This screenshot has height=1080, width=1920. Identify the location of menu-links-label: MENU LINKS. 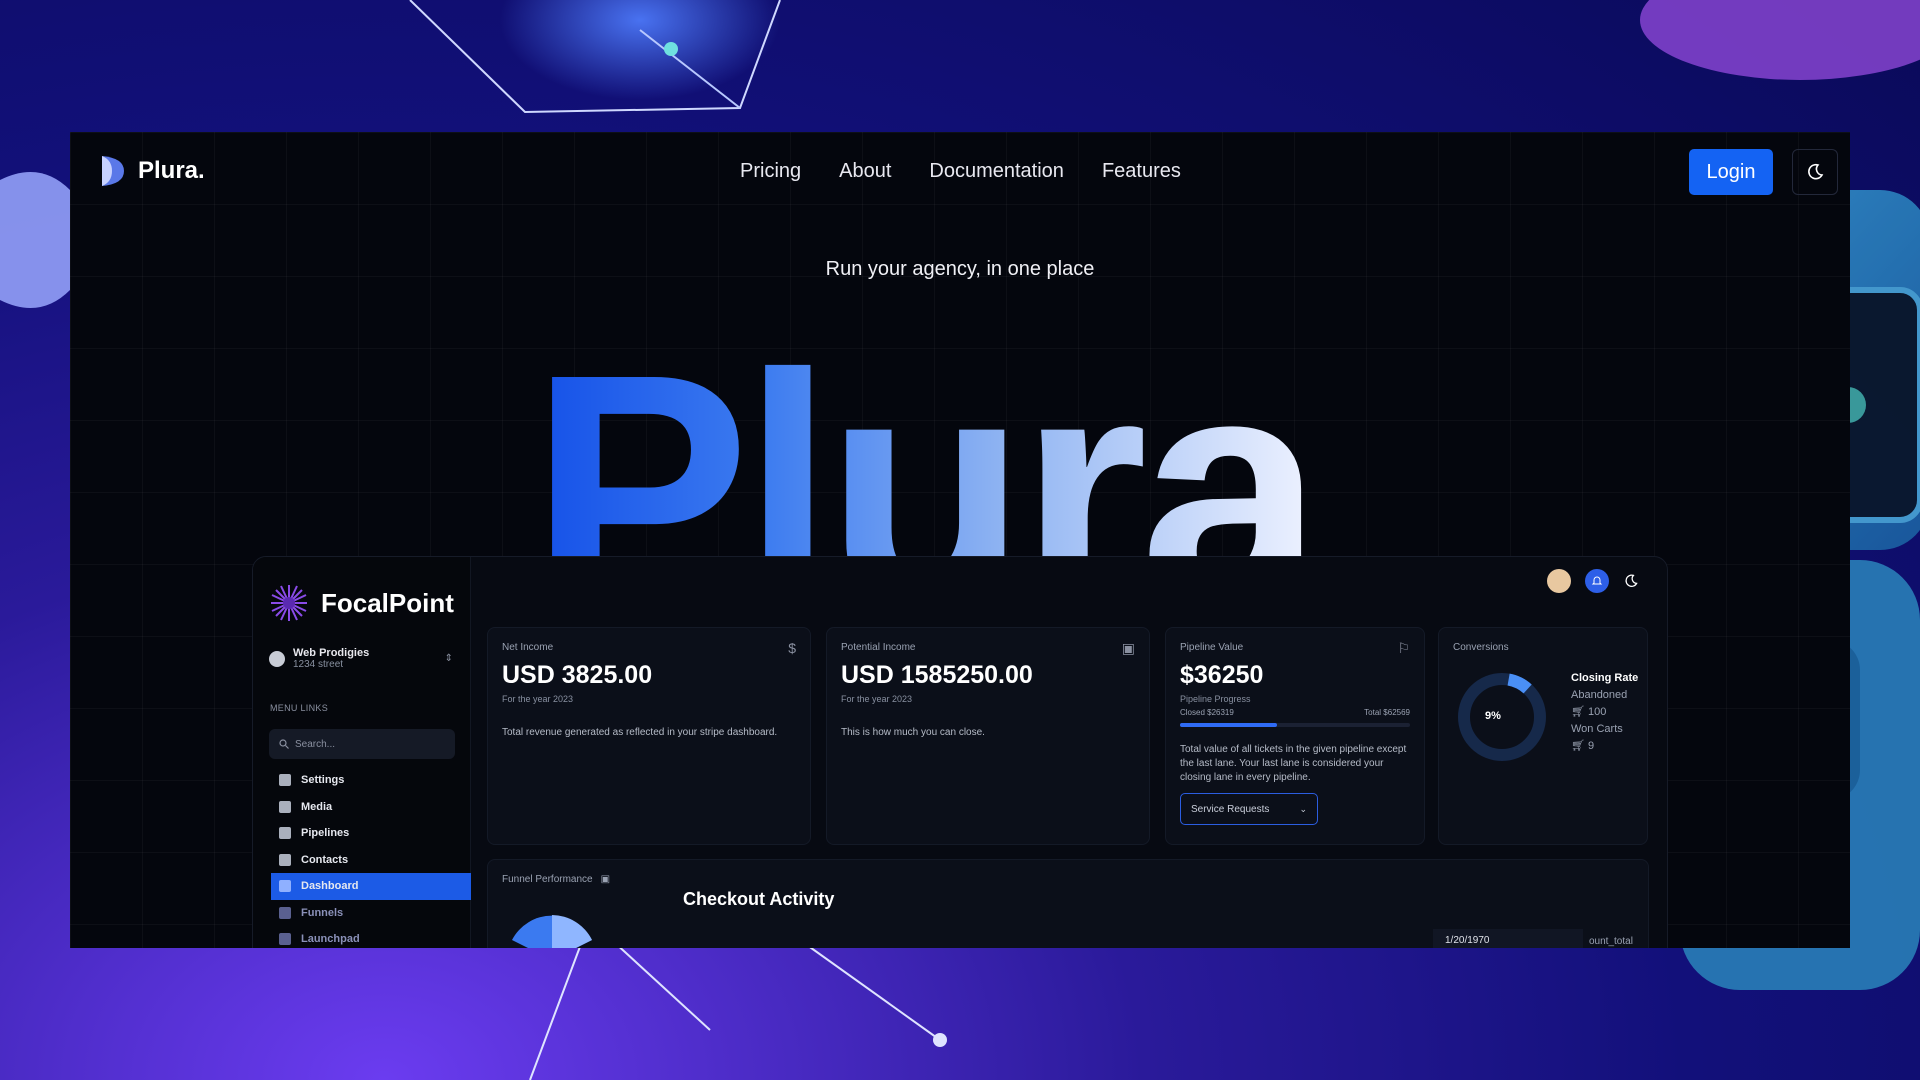
(299, 708).